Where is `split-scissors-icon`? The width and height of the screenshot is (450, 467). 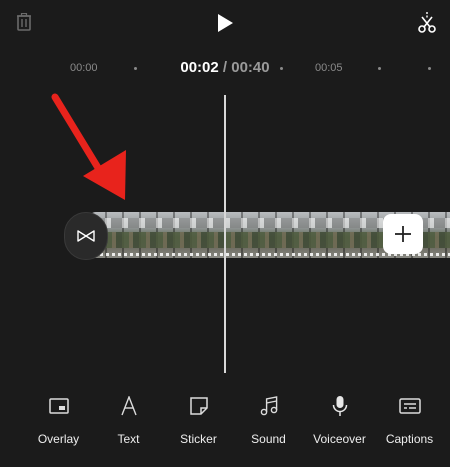 split-scissors-icon is located at coordinates (427, 23).